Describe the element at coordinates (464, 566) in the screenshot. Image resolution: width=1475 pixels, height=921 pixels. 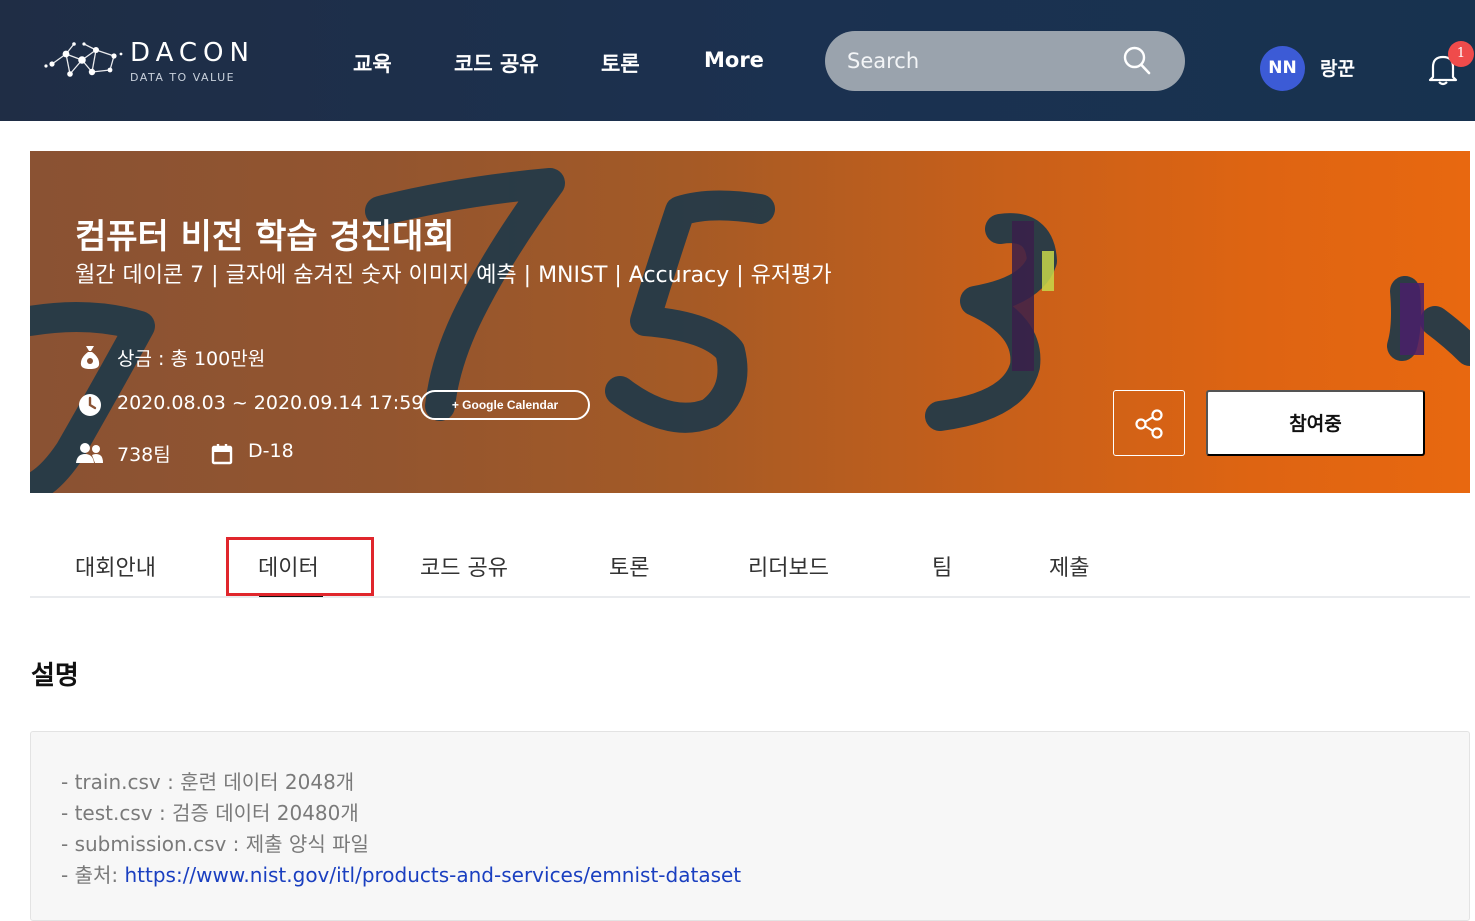
I see `tab-code-share: 코드 공유` at that location.